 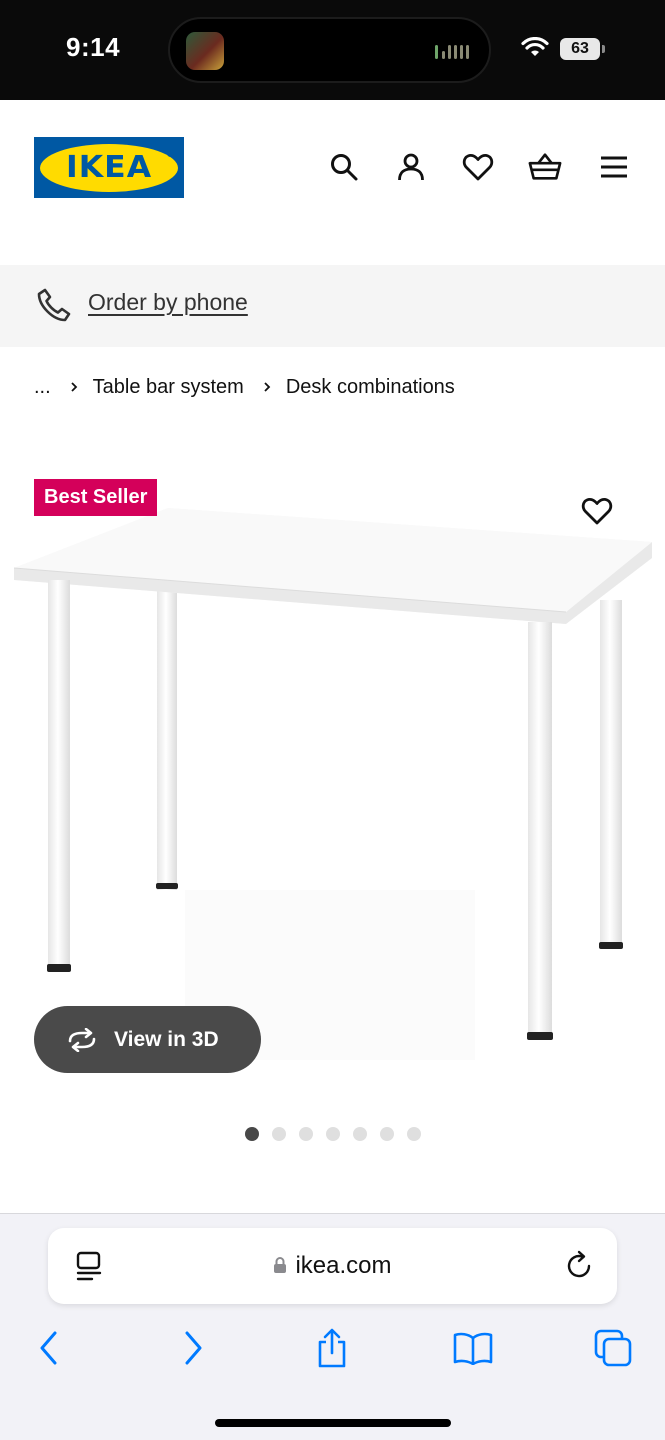 I want to click on tabs-icon, so click(x=613, y=1348).